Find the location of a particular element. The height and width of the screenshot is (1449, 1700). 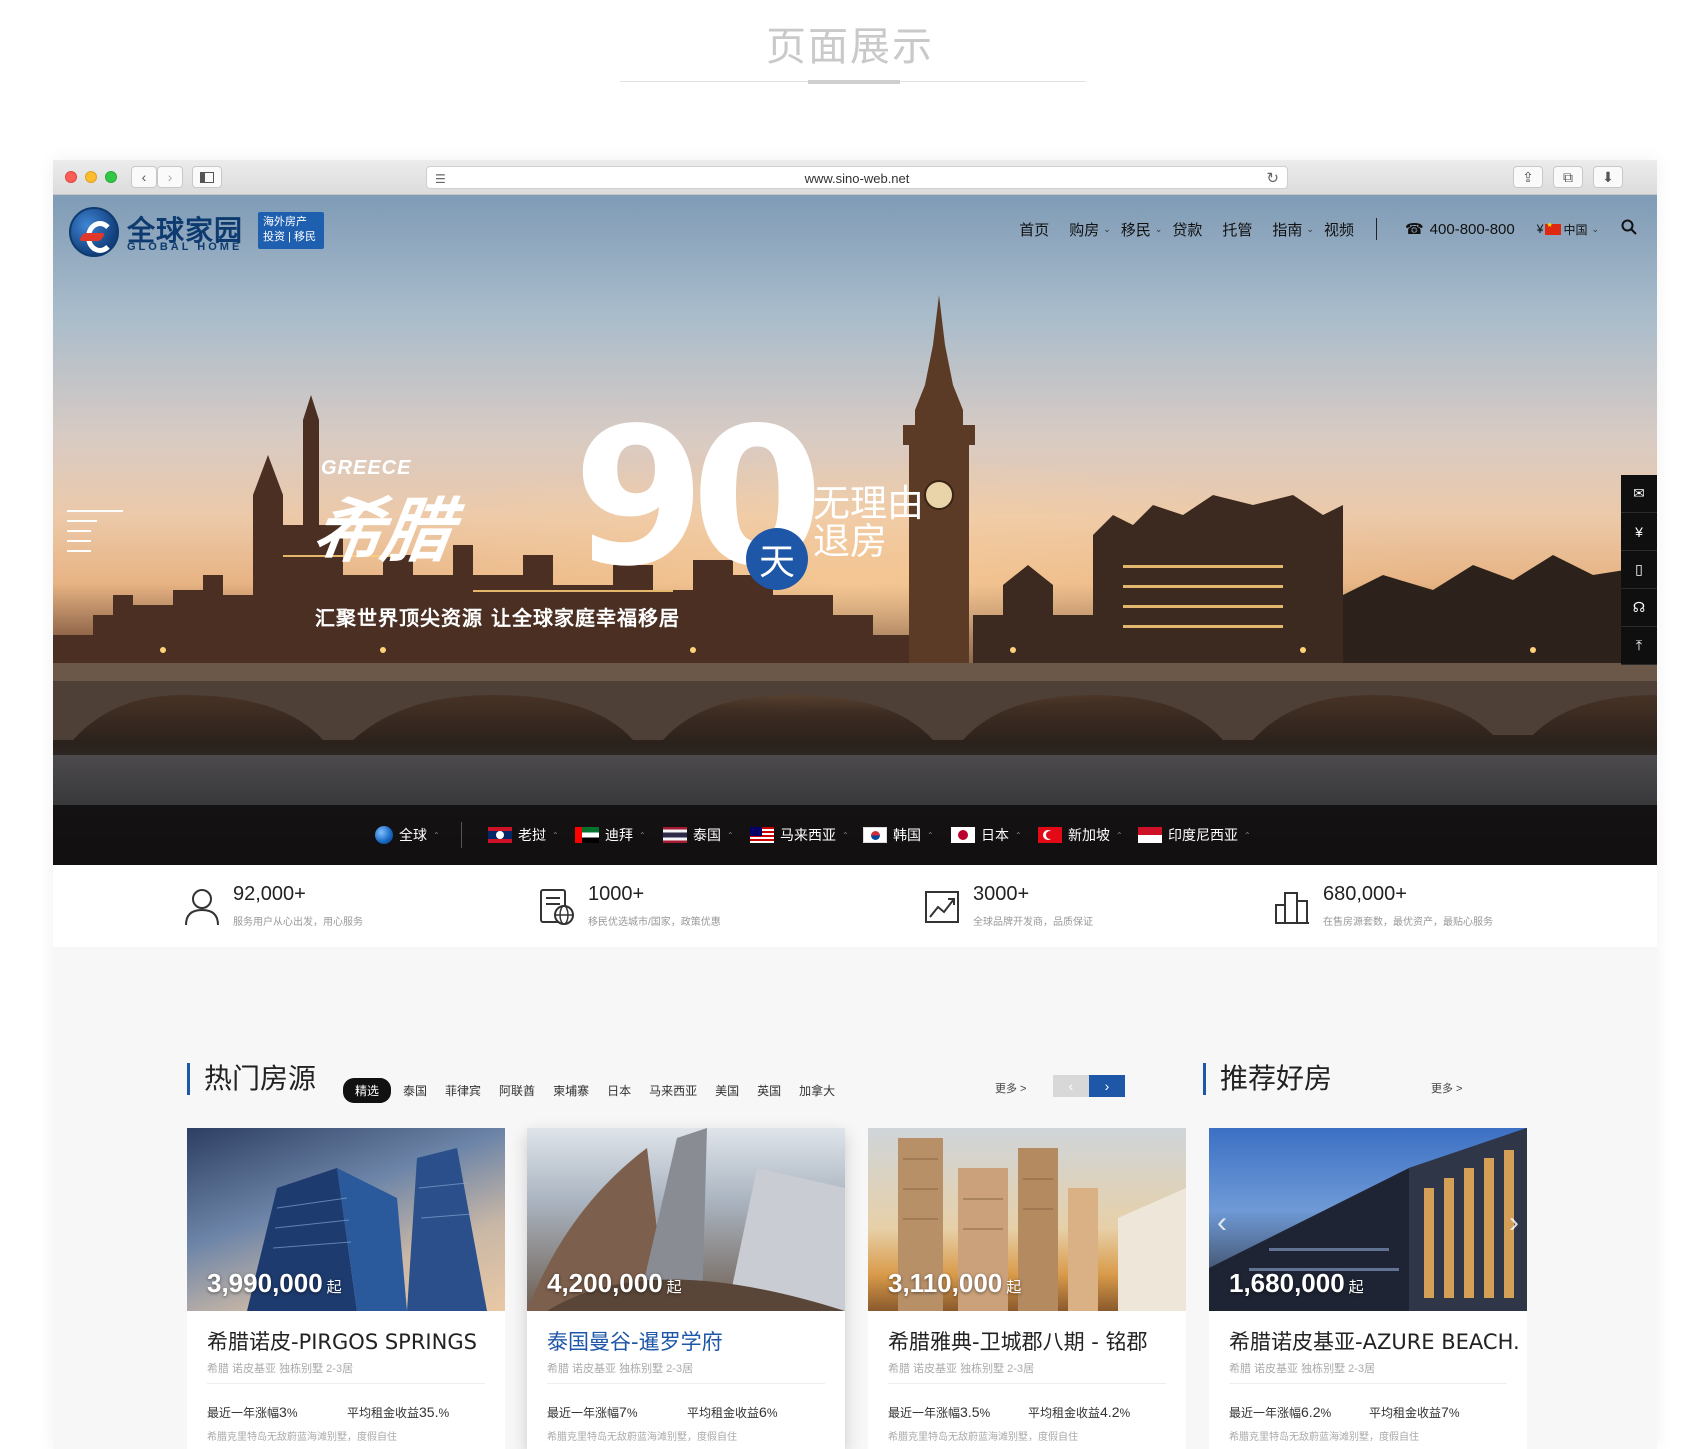

share-button: ⇪ is located at coordinates (1528, 177).